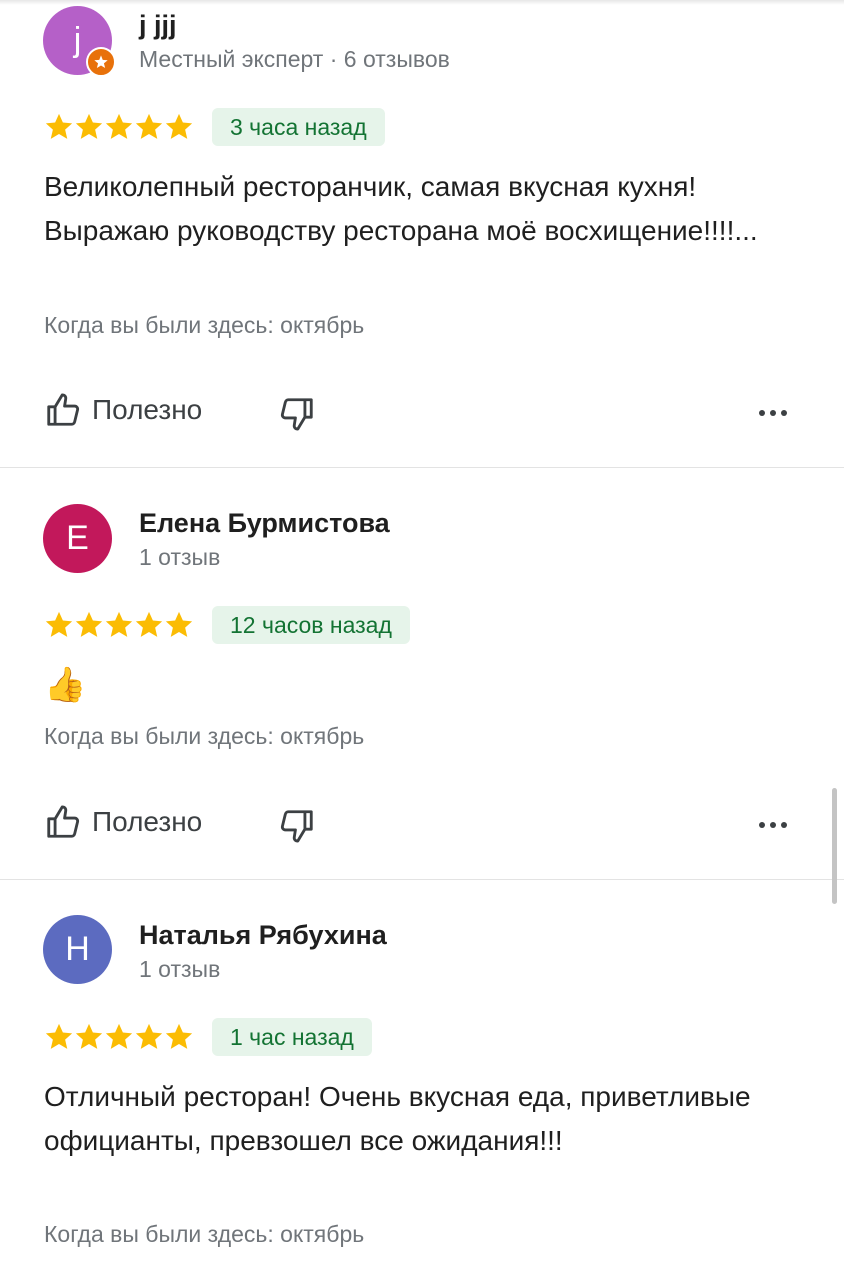 This screenshot has width=844, height=1280. What do you see at coordinates (834, 846) in the screenshot?
I see `scrollbar` at bounding box center [834, 846].